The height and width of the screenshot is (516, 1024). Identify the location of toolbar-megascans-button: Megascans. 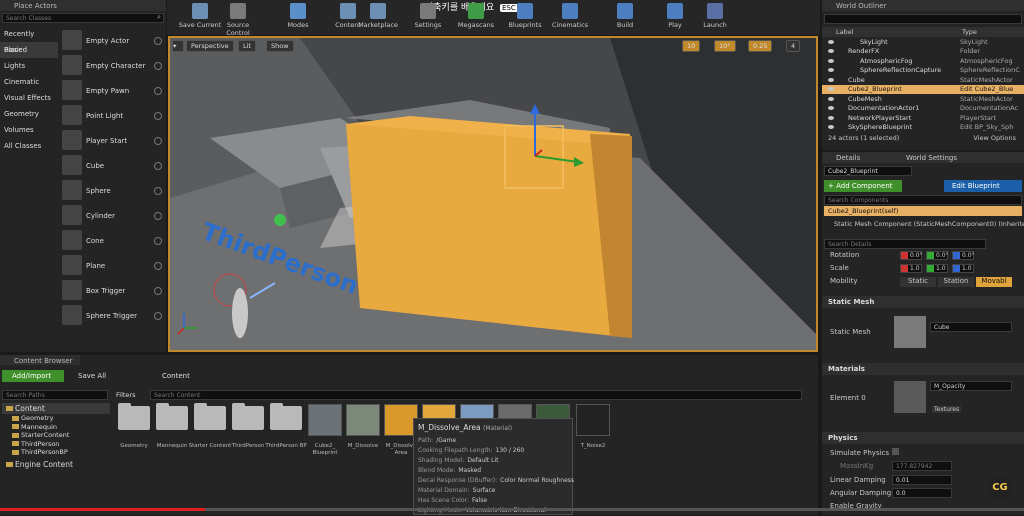
(476, 17).